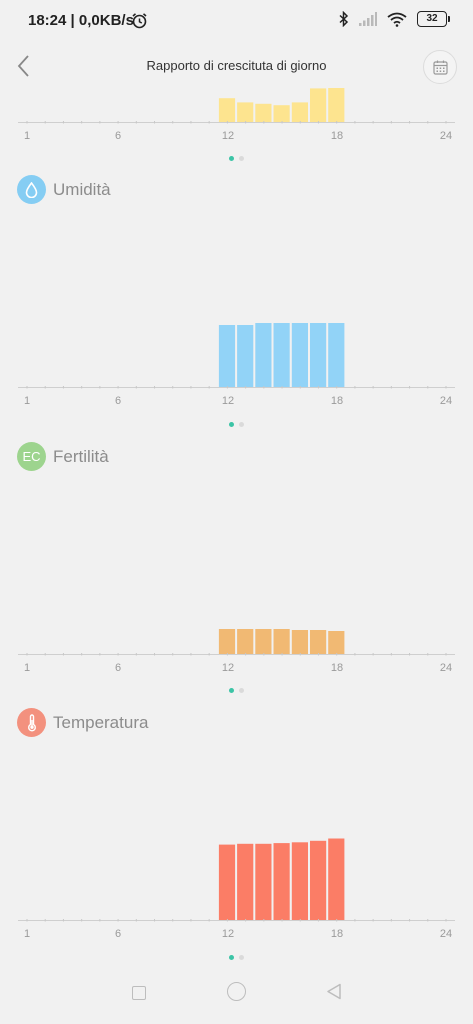 Image resolution: width=473 pixels, height=1024 pixels. Describe the element at coordinates (236, 957) in the screenshot. I see `temperature-pager` at that location.